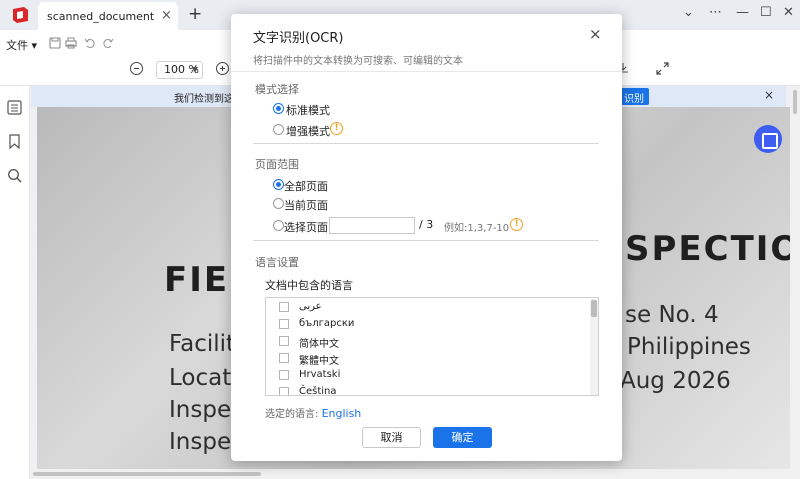 The height and width of the screenshot is (479, 800). Describe the element at coordinates (742, 12) in the screenshot. I see `minimize-icon: —` at that location.